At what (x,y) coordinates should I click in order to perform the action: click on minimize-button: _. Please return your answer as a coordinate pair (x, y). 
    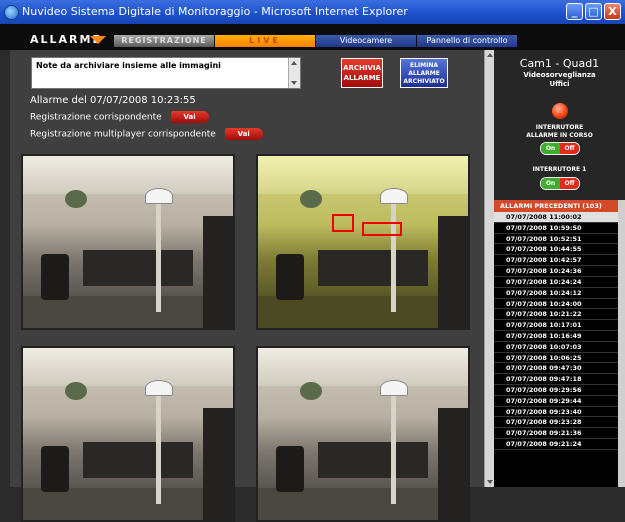
    Looking at the image, I should click on (574, 11).